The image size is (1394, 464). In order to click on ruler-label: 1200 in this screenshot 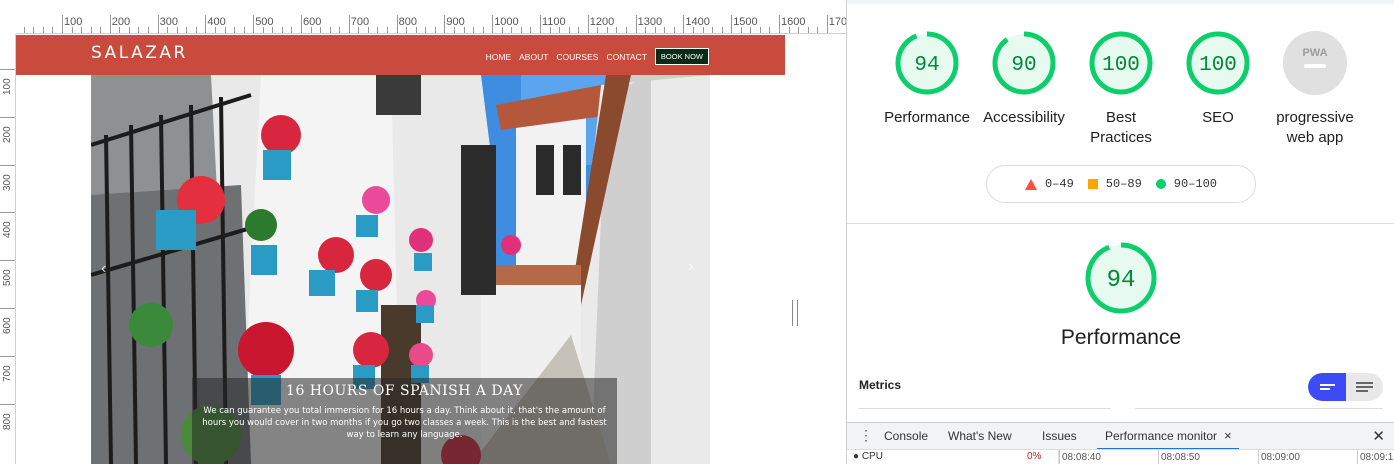, I will do `click(602, 22)`.